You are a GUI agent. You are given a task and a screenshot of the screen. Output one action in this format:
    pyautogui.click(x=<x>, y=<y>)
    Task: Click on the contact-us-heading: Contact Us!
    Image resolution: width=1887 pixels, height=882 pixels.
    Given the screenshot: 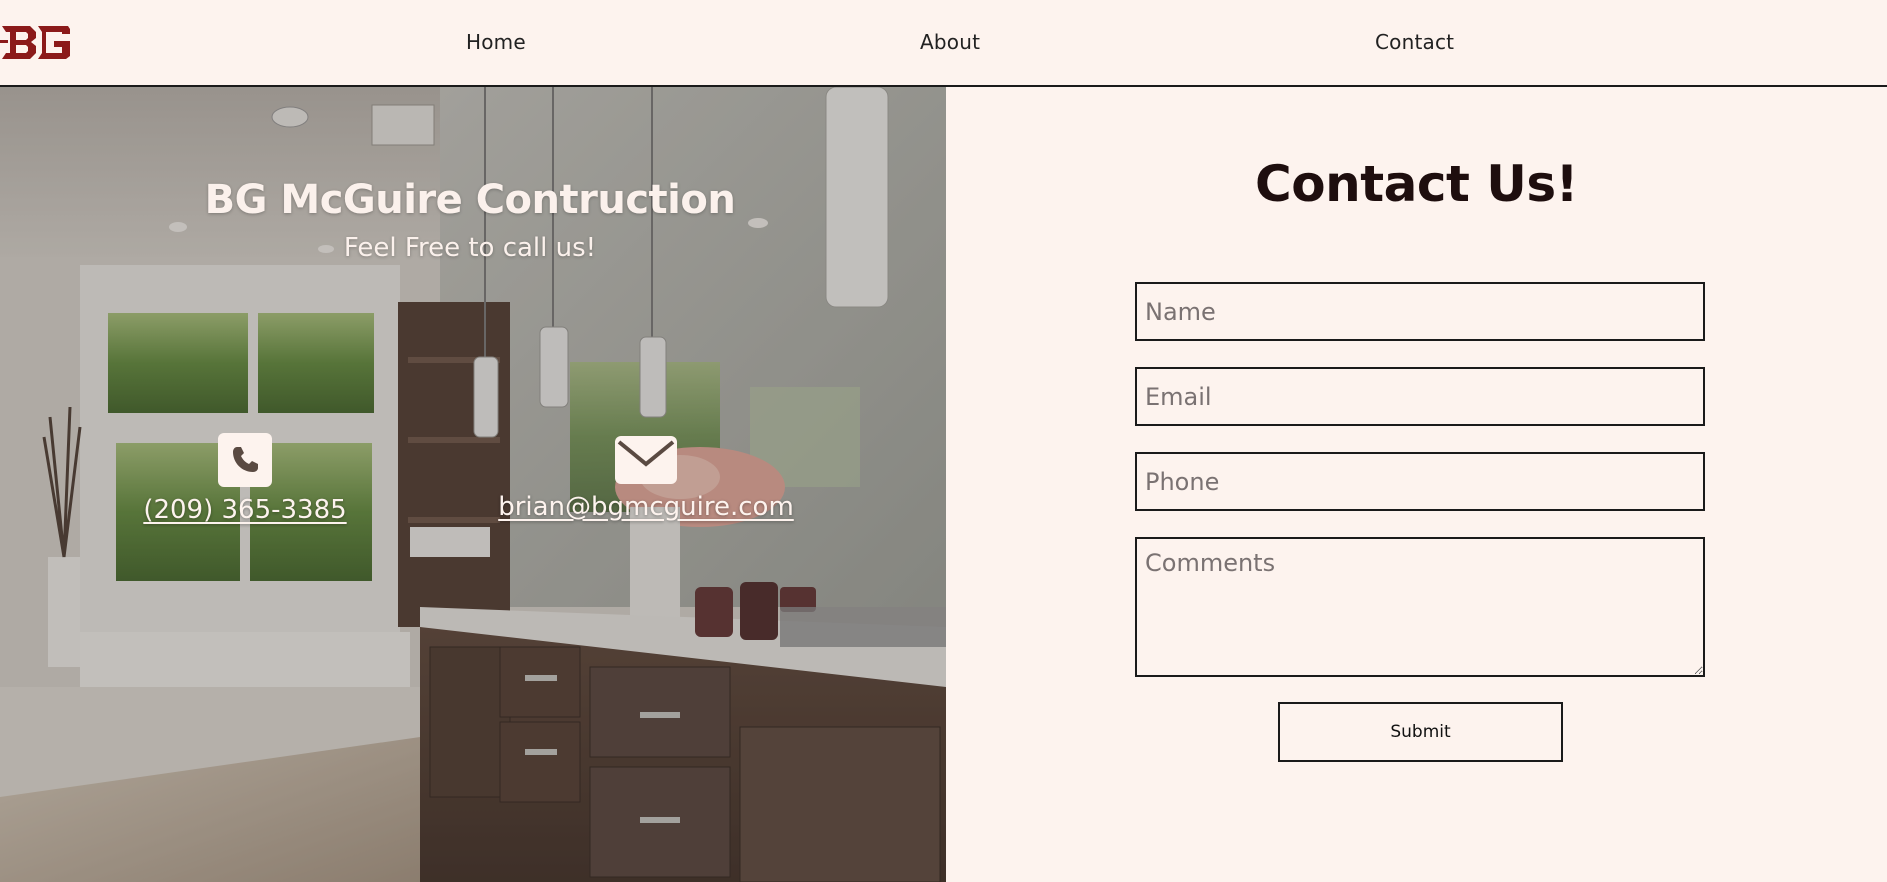 What is the action you would take?
    pyautogui.click(x=1416, y=184)
    